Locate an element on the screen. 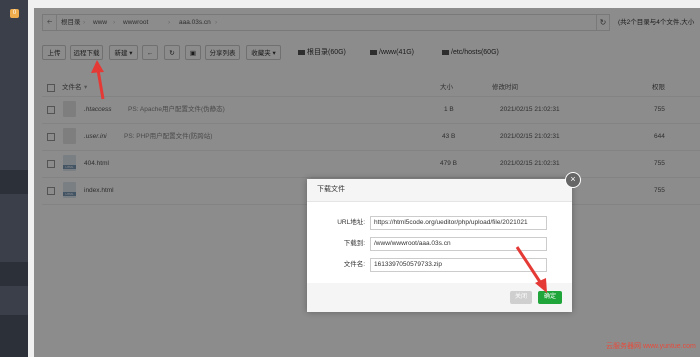 The width and height of the screenshot is (700, 357). arrow-to-remote-download is located at coordinates (98, 80).